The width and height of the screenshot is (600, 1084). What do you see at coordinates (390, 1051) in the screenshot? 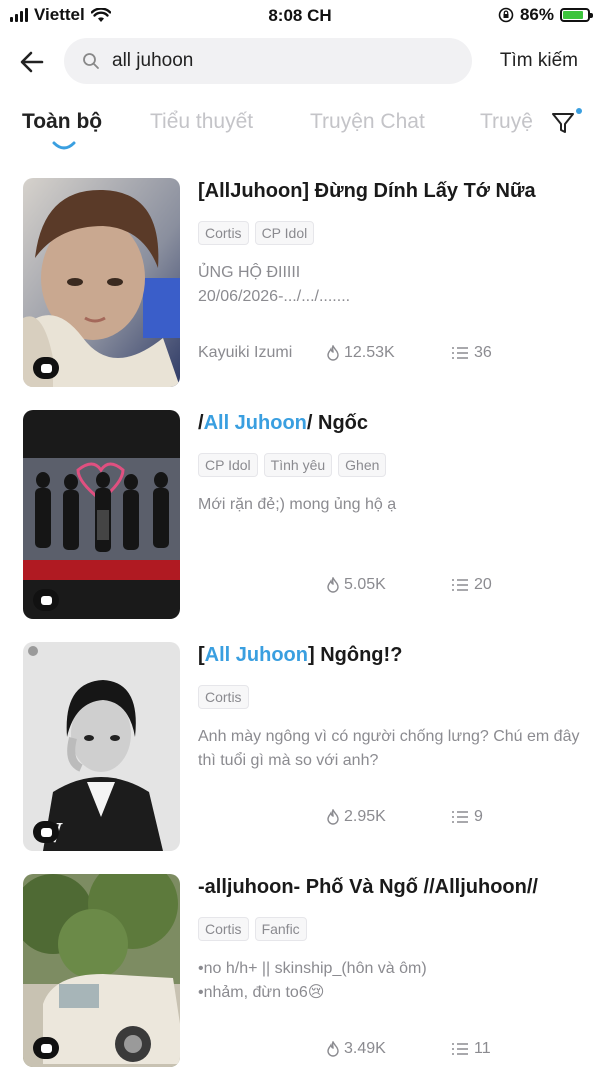
I see `story-meta: 3.49K 11` at bounding box center [390, 1051].